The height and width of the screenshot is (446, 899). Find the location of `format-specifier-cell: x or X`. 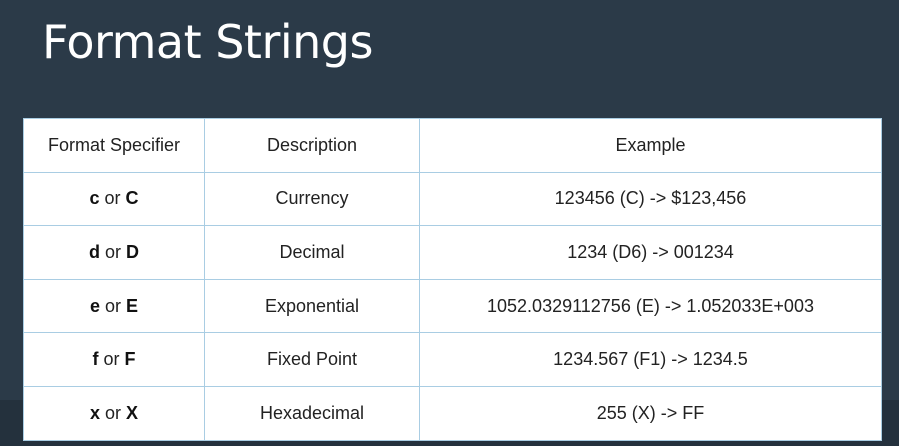

format-specifier-cell: x or X is located at coordinates (114, 413).